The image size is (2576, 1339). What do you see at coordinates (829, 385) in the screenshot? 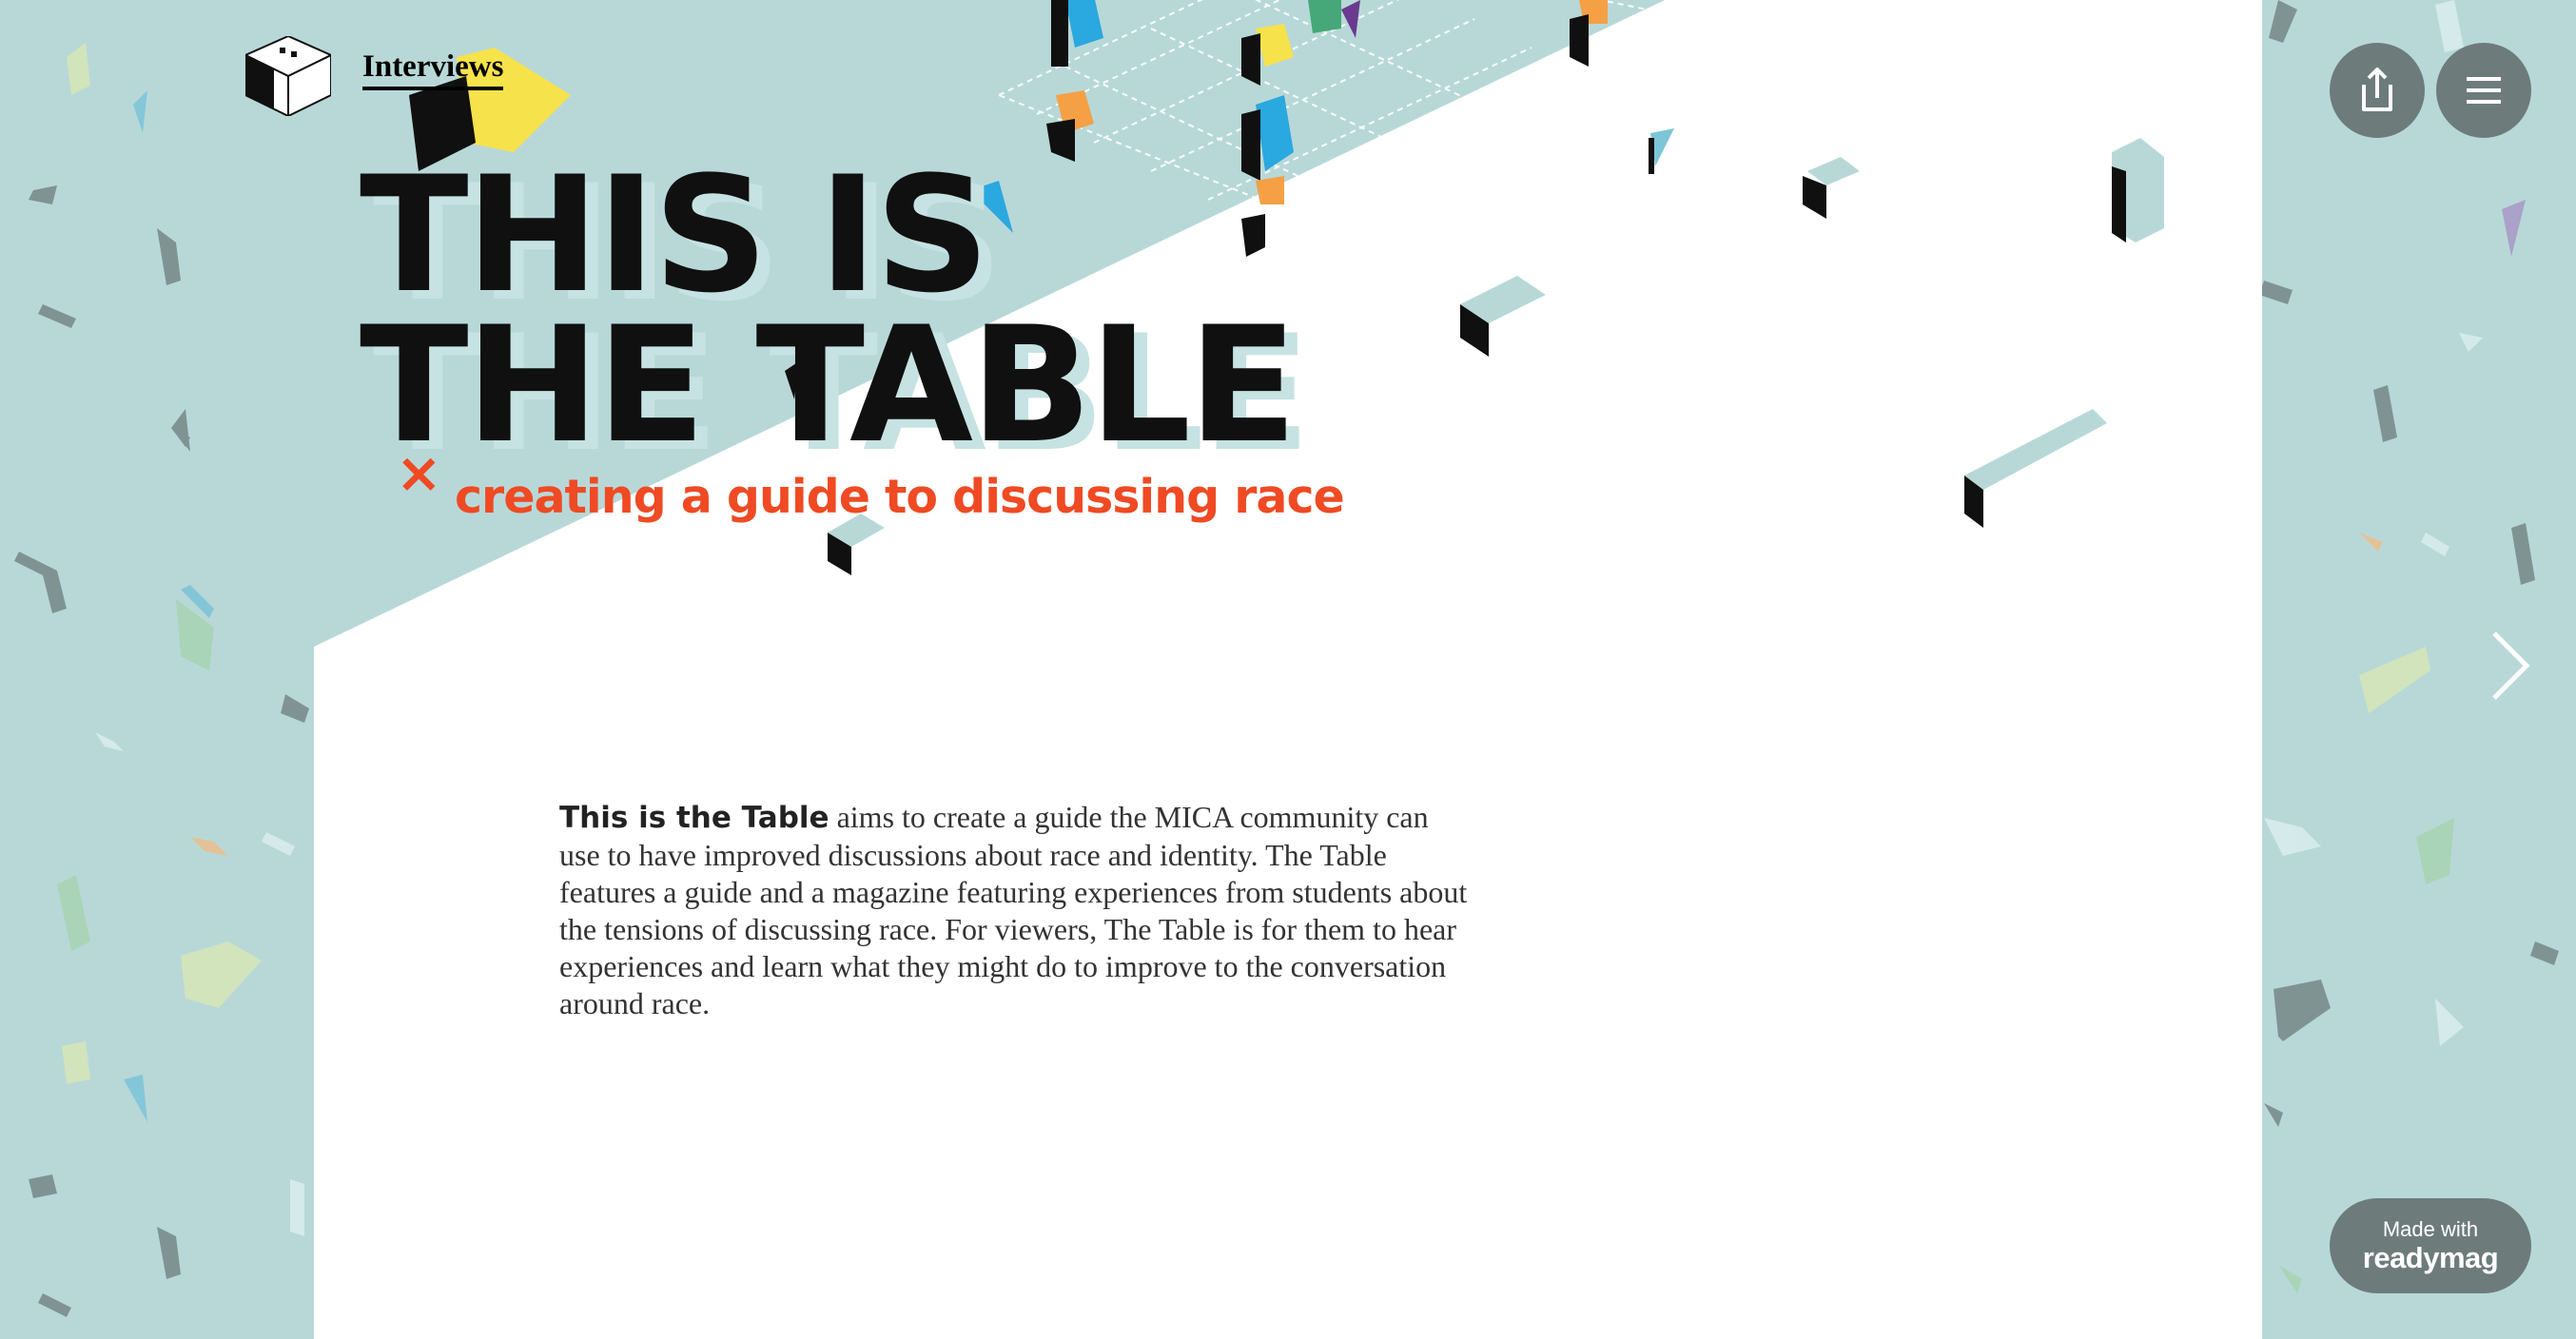
I see `page-title-line-2: THE TABLE` at bounding box center [829, 385].